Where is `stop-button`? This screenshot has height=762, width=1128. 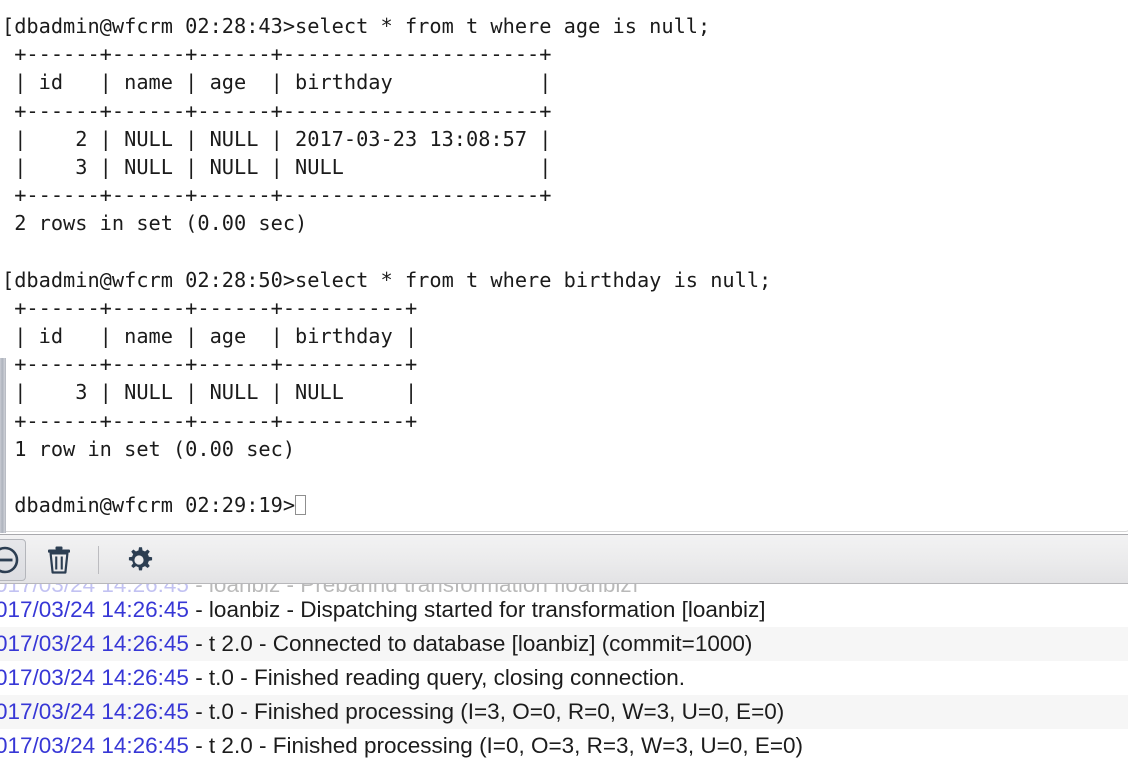
stop-button is located at coordinates (13, 560).